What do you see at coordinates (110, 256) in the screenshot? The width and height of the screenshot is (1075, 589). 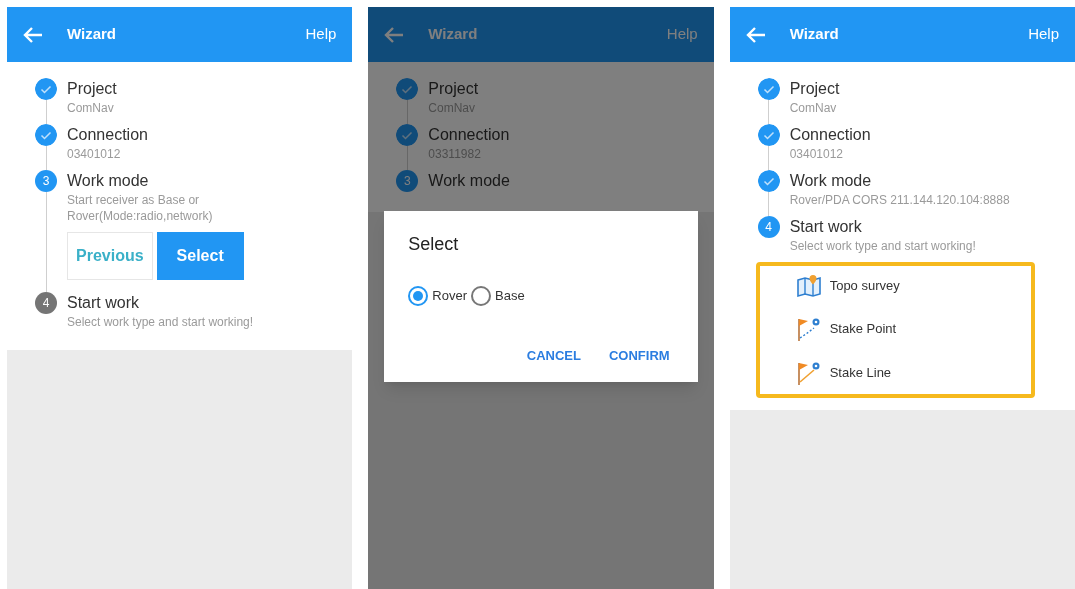 I see `step-button: Previous` at bounding box center [110, 256].